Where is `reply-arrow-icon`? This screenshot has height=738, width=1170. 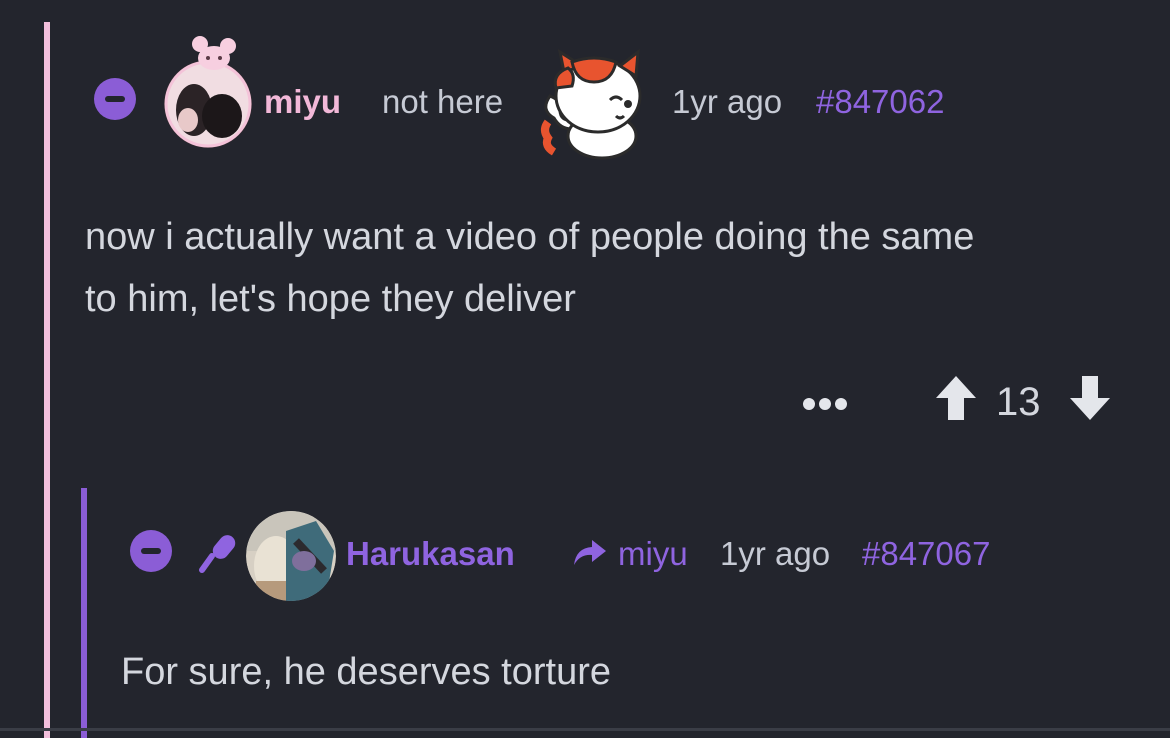
reply-arrow-icon is located at coordinates (590, 552).